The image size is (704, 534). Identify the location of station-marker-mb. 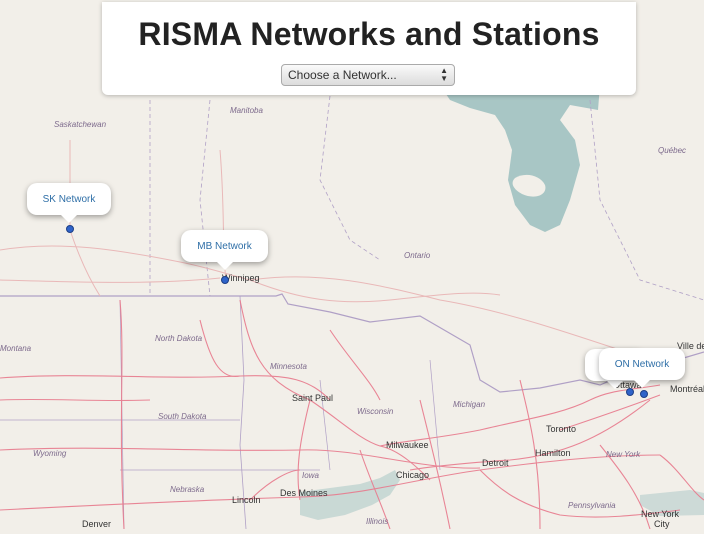
(225, 280).